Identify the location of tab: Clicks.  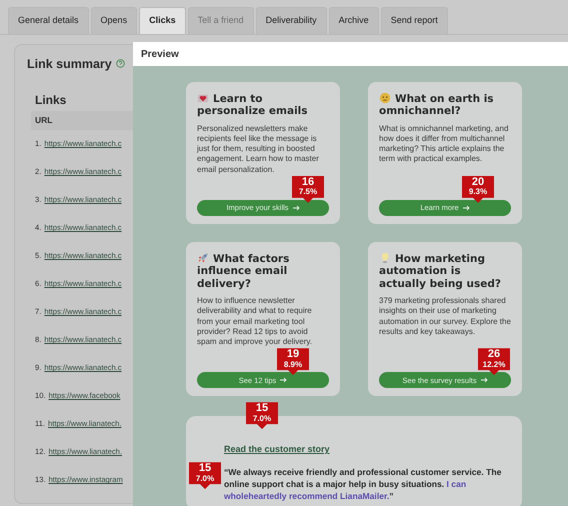
(162, 20).